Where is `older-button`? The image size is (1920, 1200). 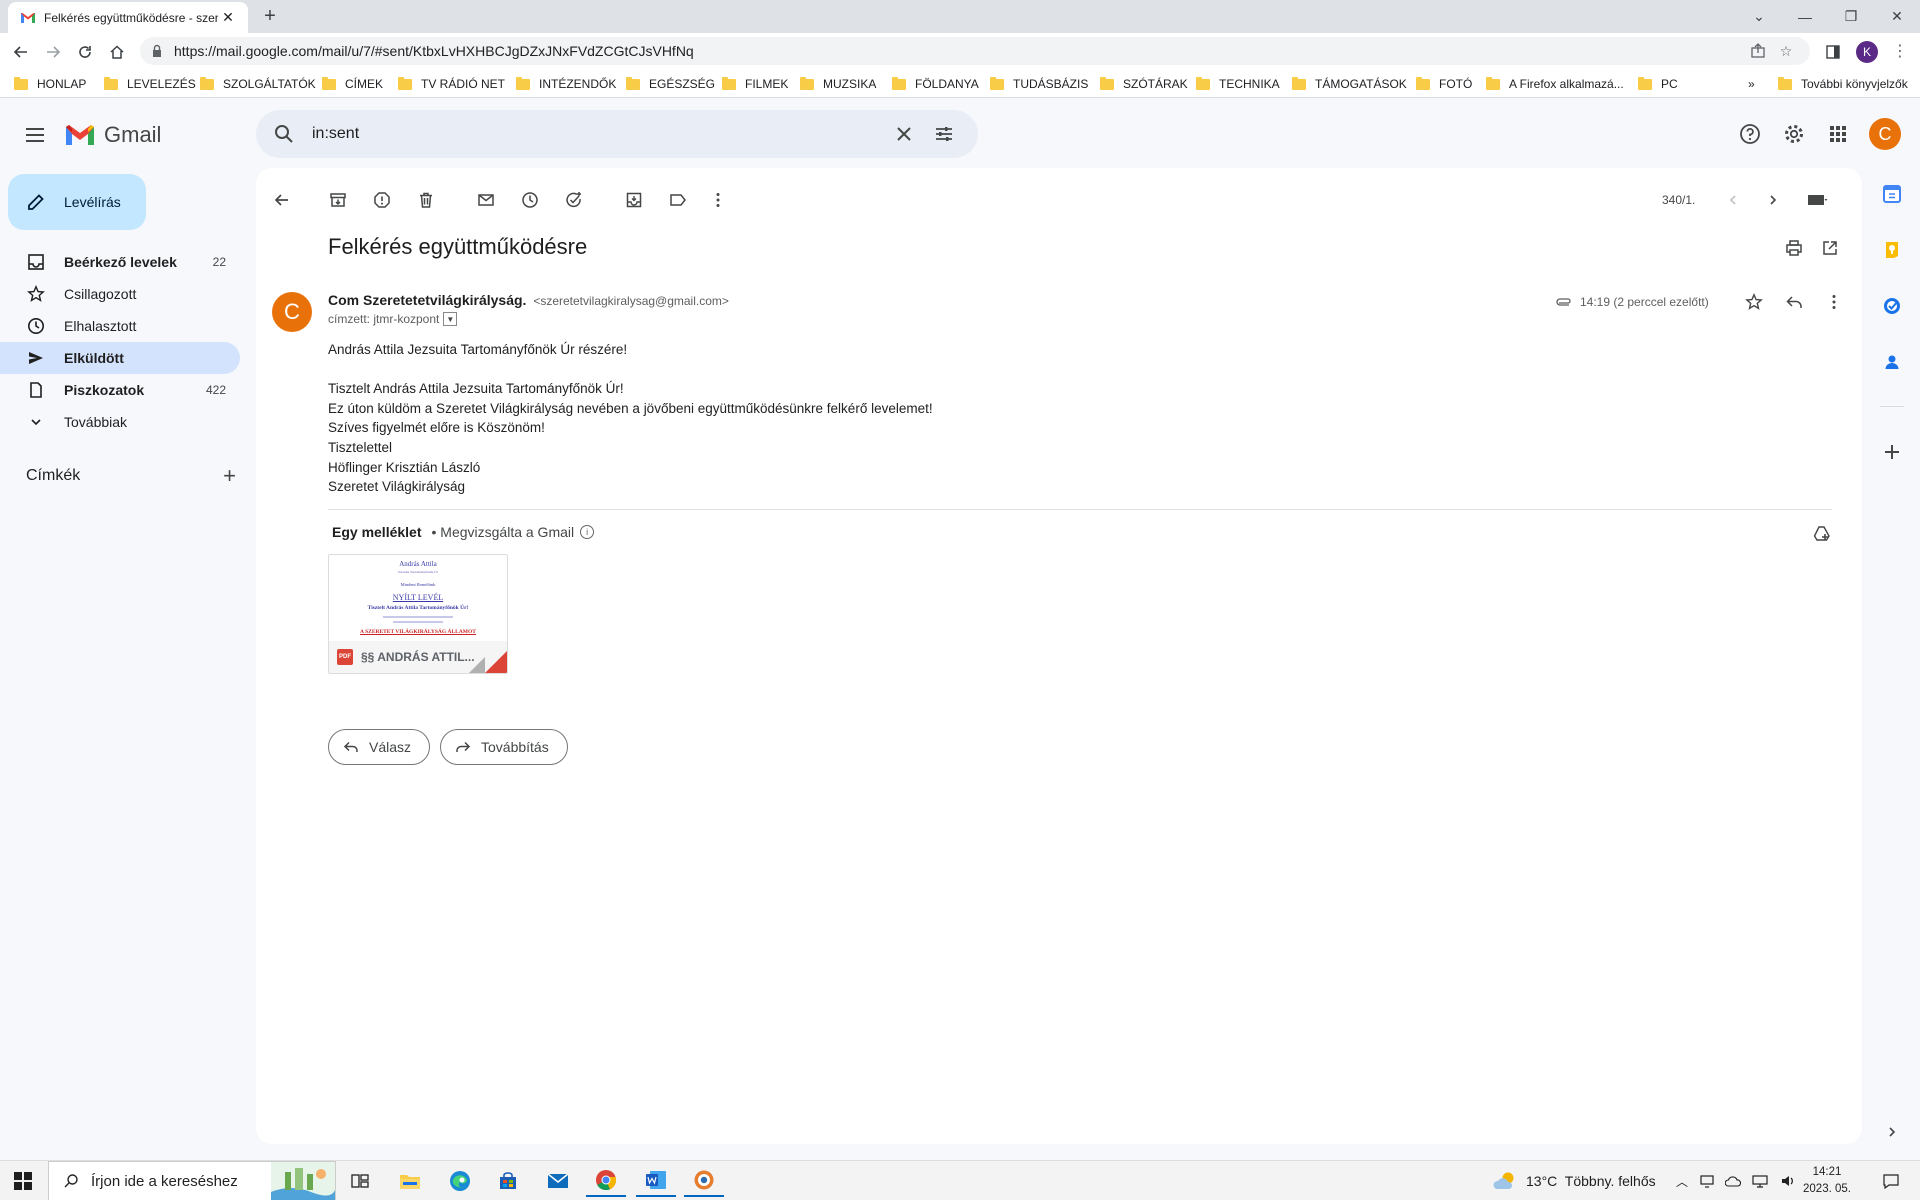 older-button is located at coordinates (1773, 200).